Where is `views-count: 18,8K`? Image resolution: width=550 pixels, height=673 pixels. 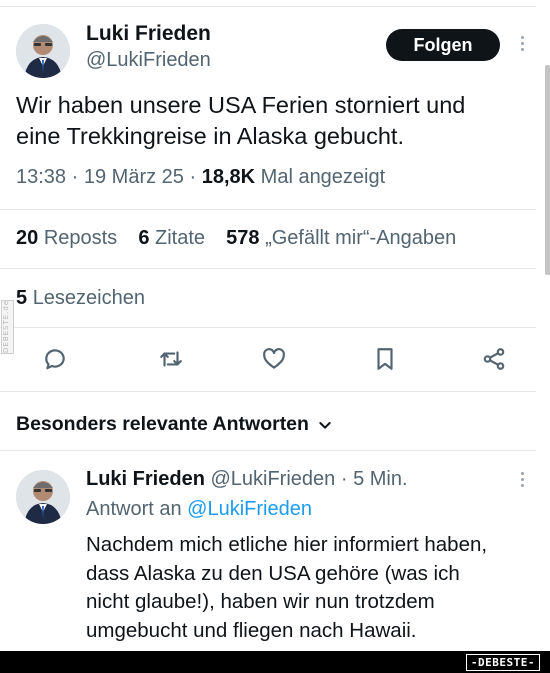
views-count: 18,8K is located at coordinates (228, 177).